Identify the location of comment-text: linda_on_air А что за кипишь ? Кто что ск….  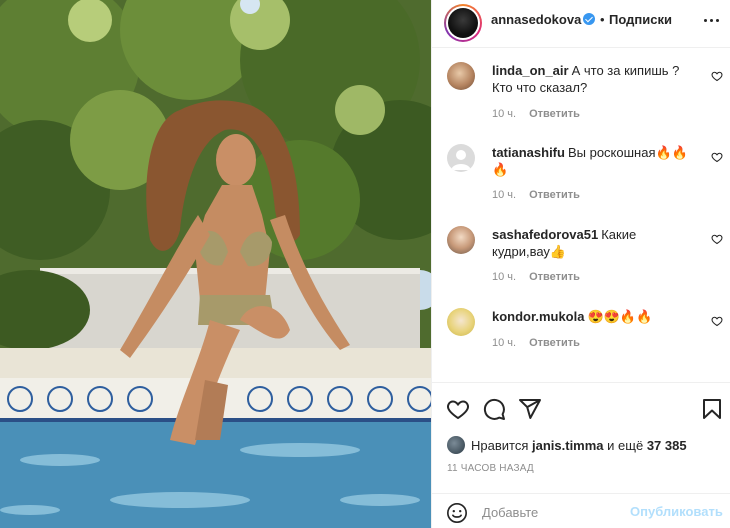
(594, 79).